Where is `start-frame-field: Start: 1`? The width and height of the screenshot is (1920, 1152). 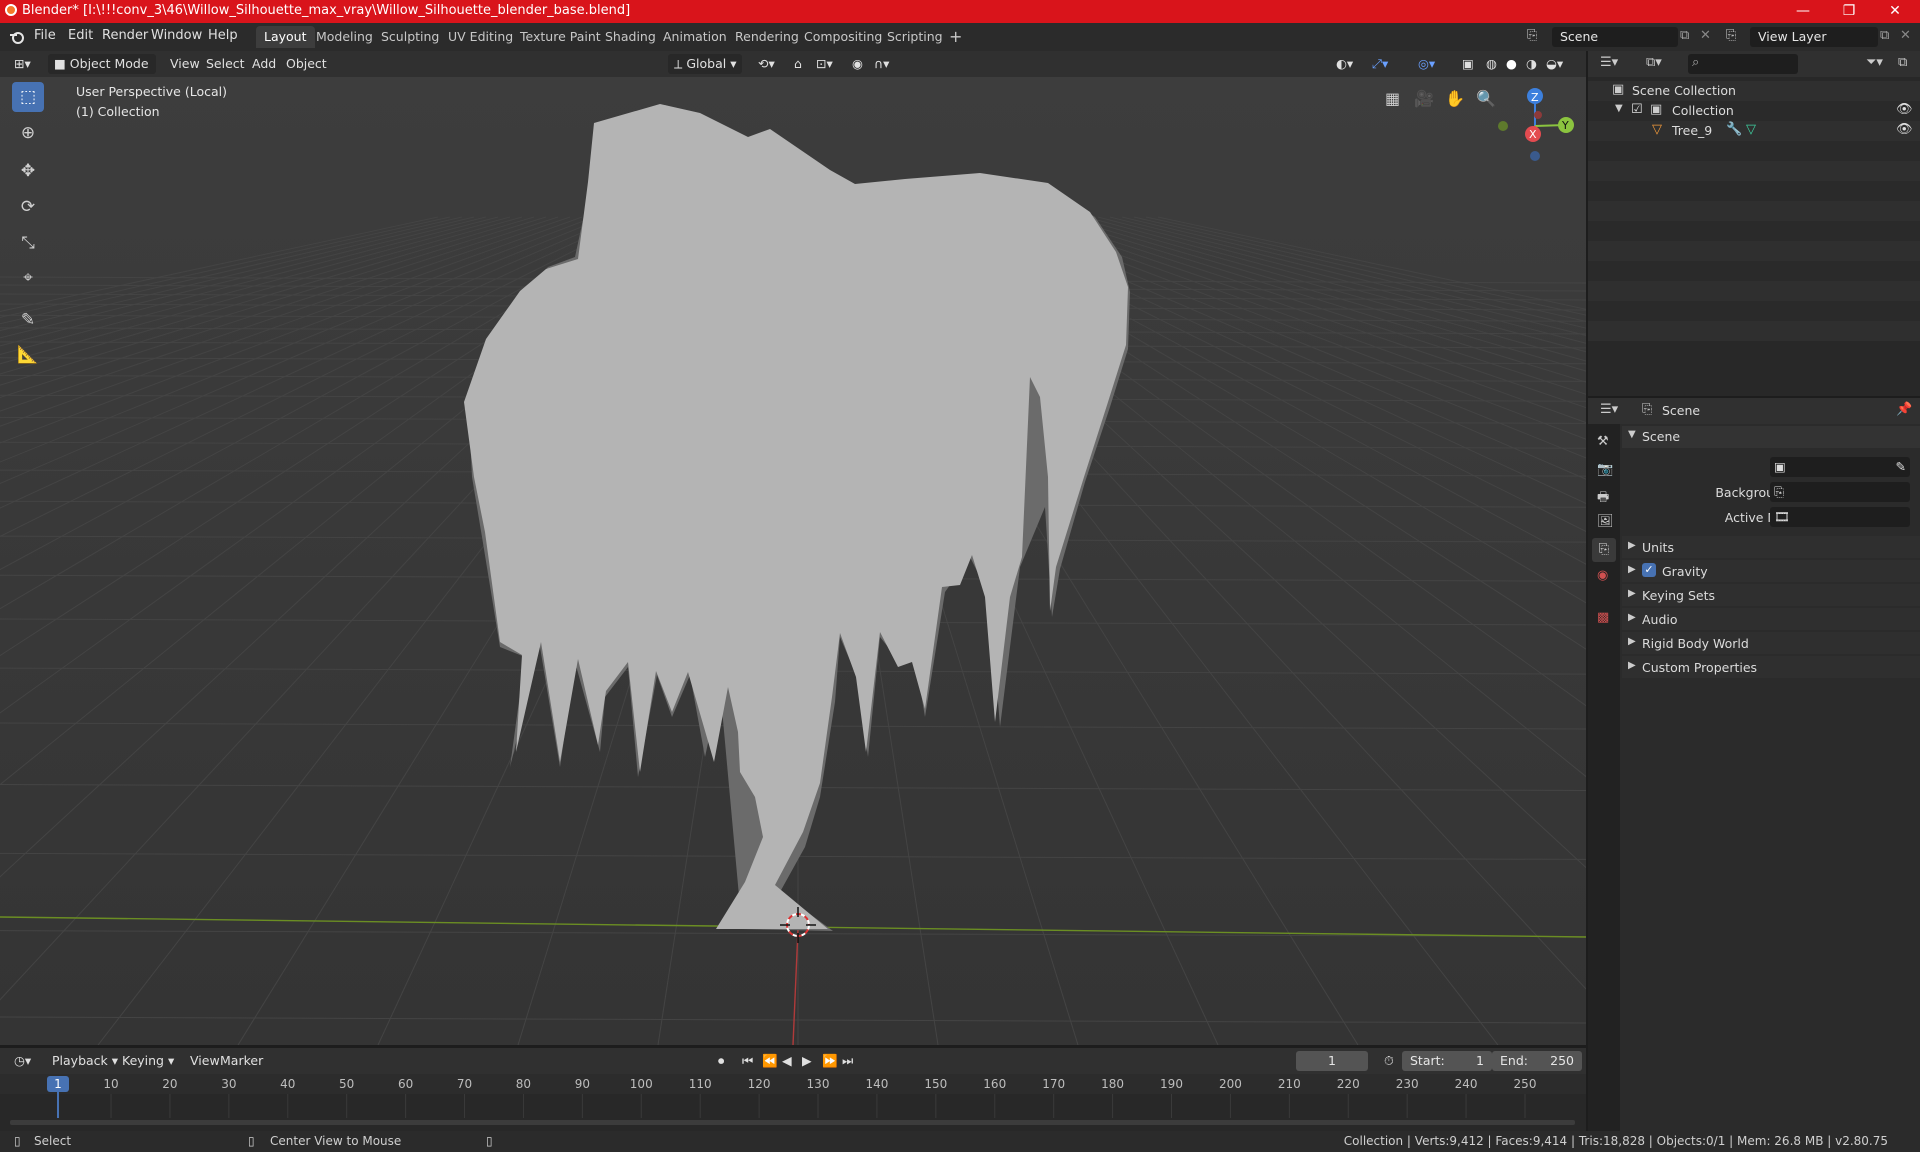 start-frame-field: Start: 1 is located at coordinates (1447, 1061).